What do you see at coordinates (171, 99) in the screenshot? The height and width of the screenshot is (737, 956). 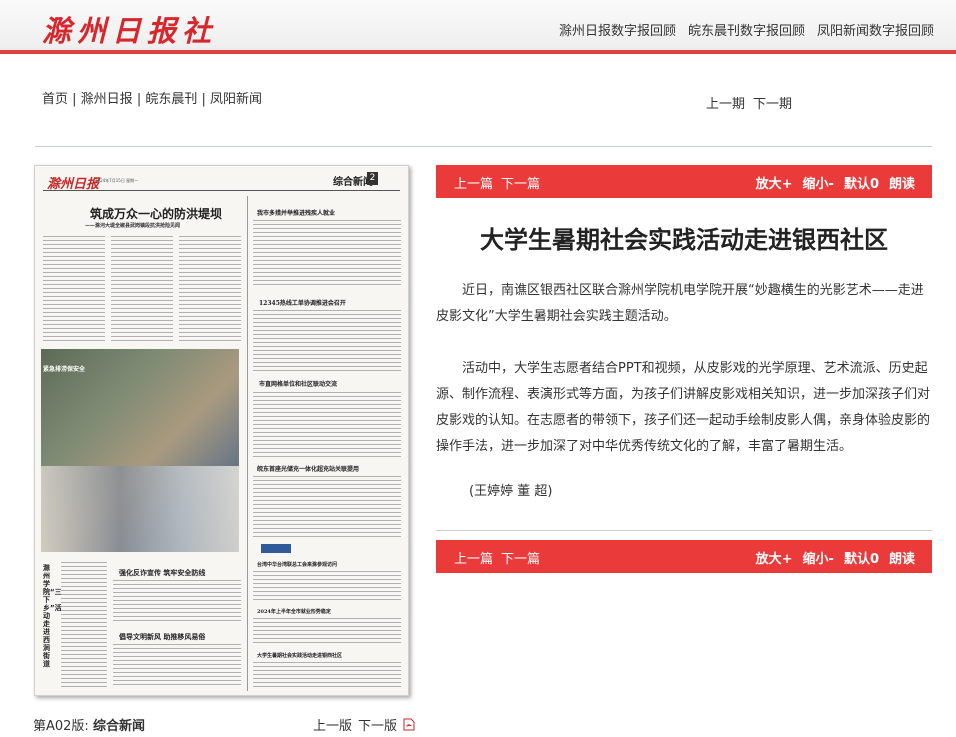 I see `nav-wandong-morning: 皖东晨刊` at bounding box center [171, 99].